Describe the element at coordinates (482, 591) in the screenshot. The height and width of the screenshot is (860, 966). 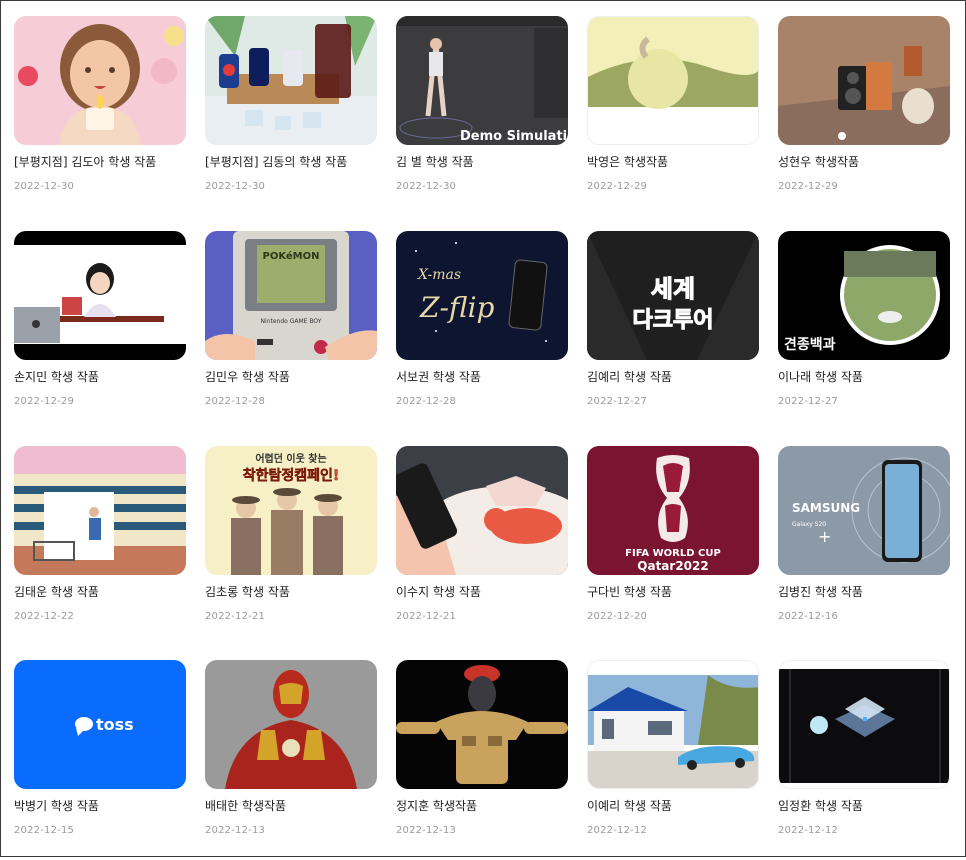
I see `card-title: 이수지 학생 작품` at that location.